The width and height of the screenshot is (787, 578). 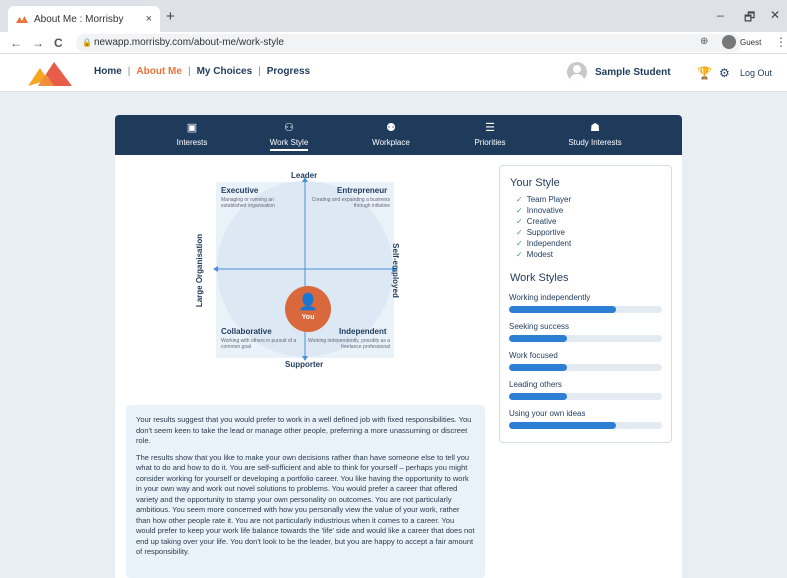 What do you see at coordinates (289, 128) in the screenshot?
I see `person-gear-icon: ⚇` at bounding box center [289, 128].